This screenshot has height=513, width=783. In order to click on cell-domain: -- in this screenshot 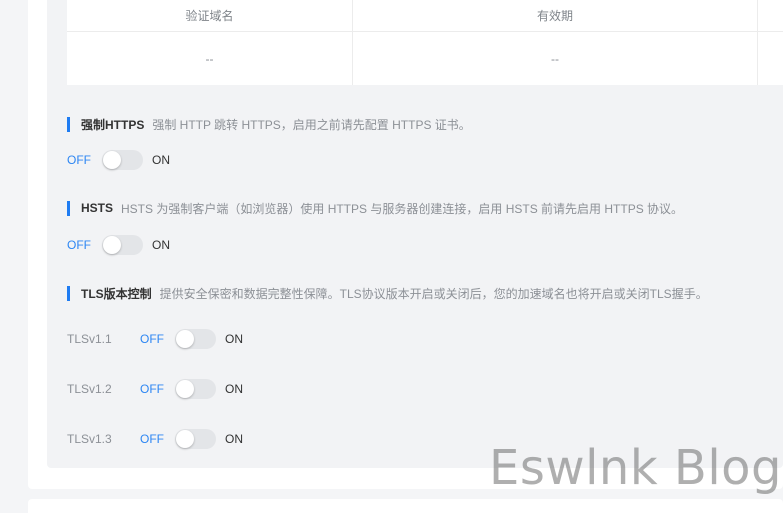, I will do `click(210, 58)`.